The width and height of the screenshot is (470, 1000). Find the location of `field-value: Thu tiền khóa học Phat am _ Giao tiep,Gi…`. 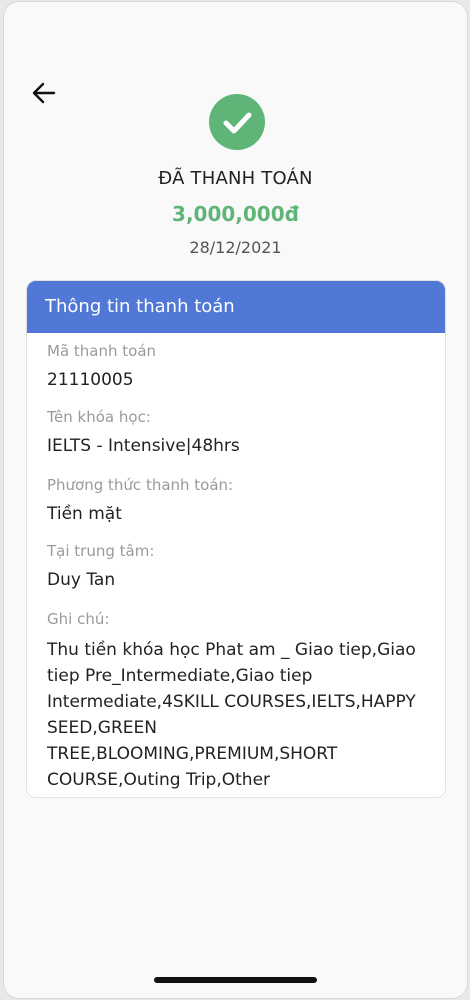

field-value: Thu tiền khóa học Phat am _ Giao tiep,Gi… is located at coordinates (231, 715).